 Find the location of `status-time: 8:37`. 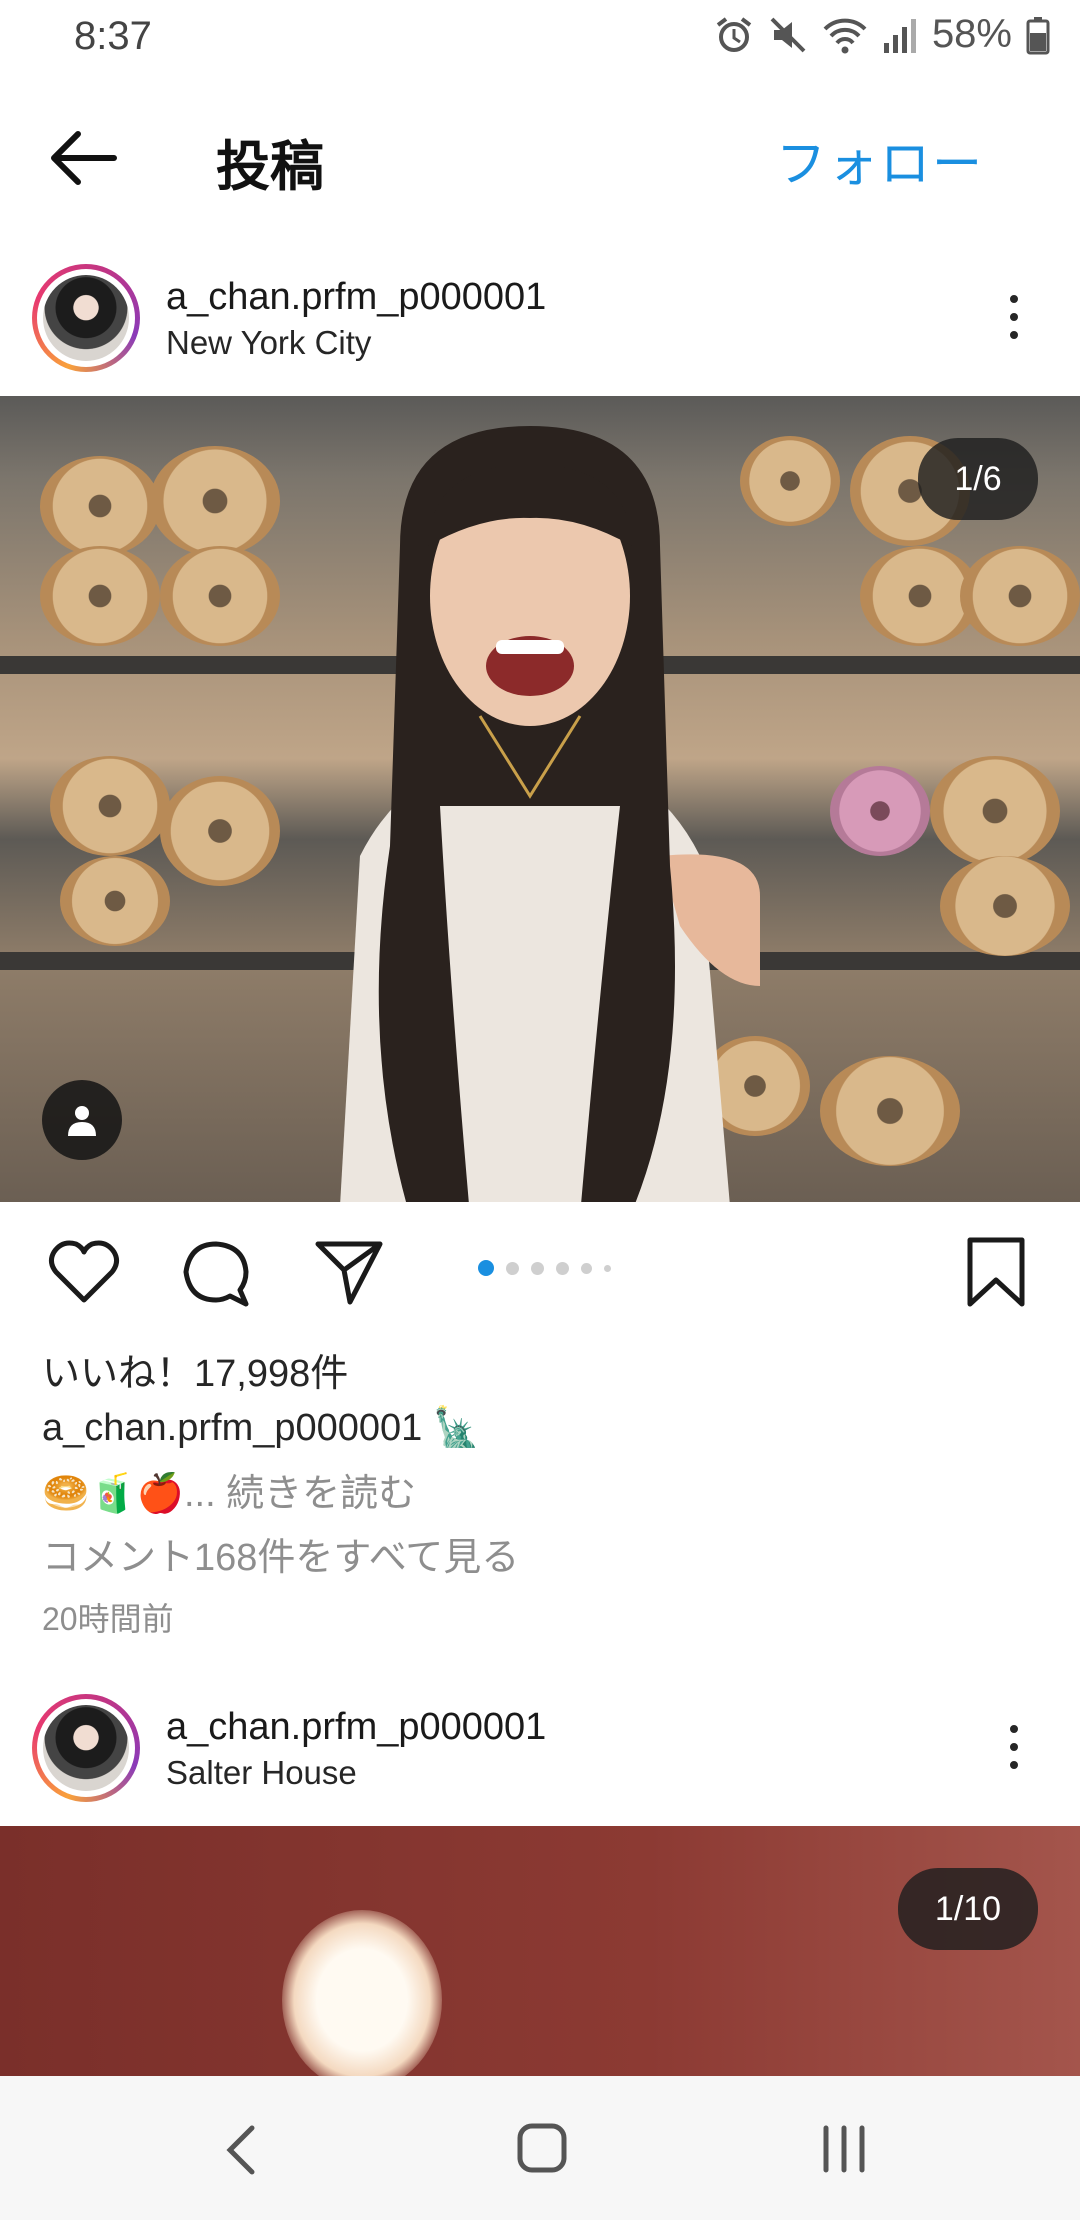

status-time: 8:37 is located at coordinates (113, 36).